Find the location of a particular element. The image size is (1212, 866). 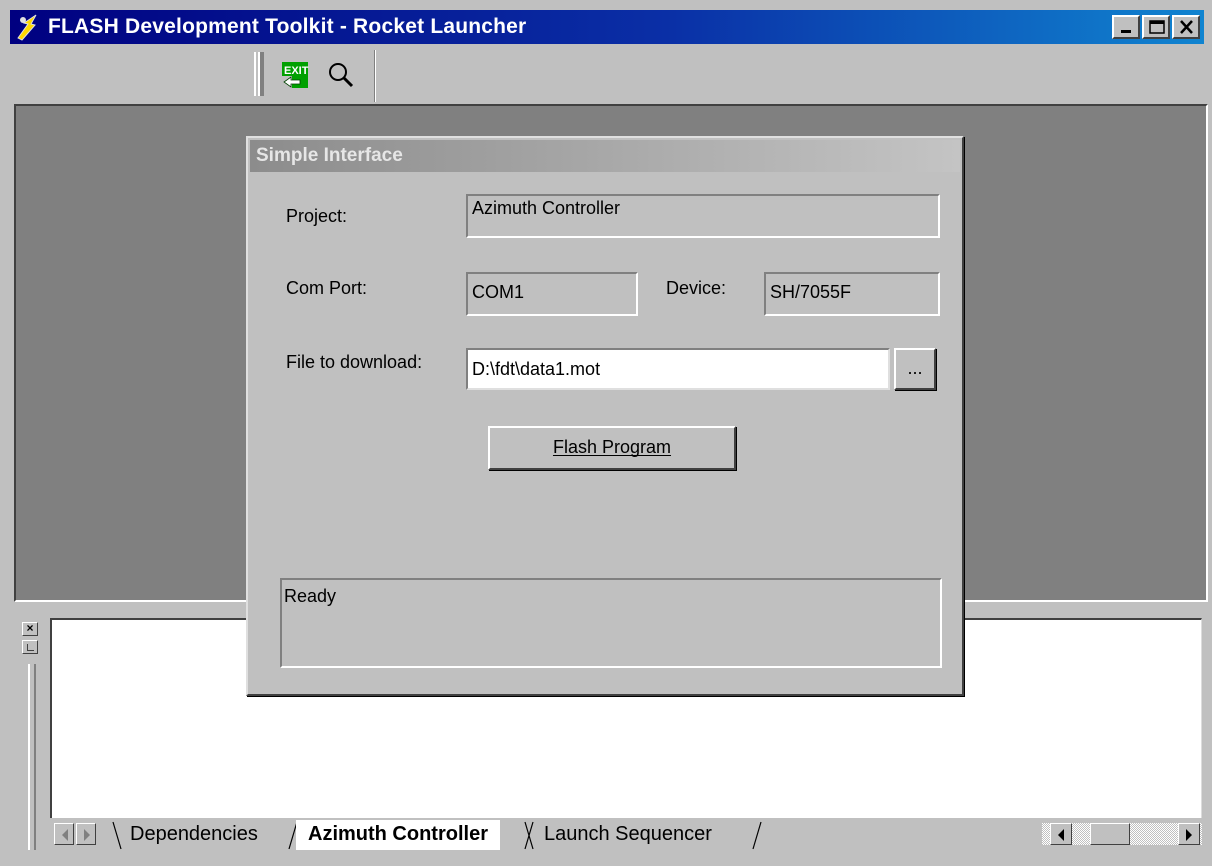

arrow-left-icon is located at coordinates (1061, 835).